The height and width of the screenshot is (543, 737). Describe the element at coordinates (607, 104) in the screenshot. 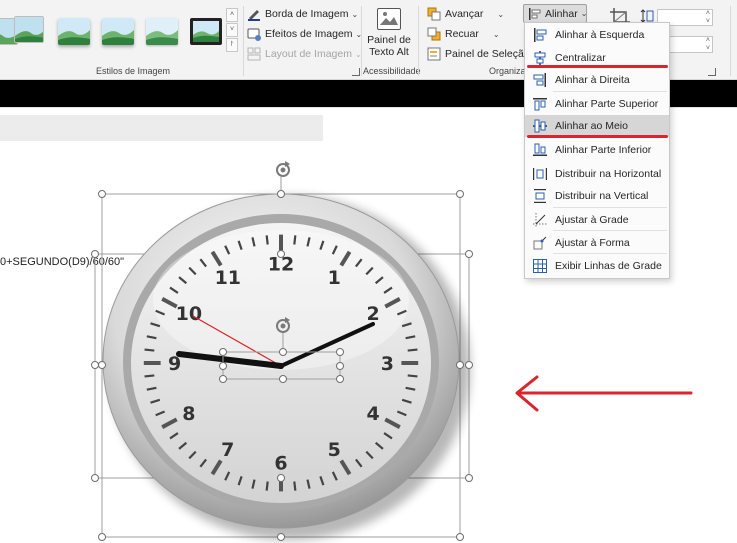

I see `menu-item-label: Alinhar Parte Superior` at that location.